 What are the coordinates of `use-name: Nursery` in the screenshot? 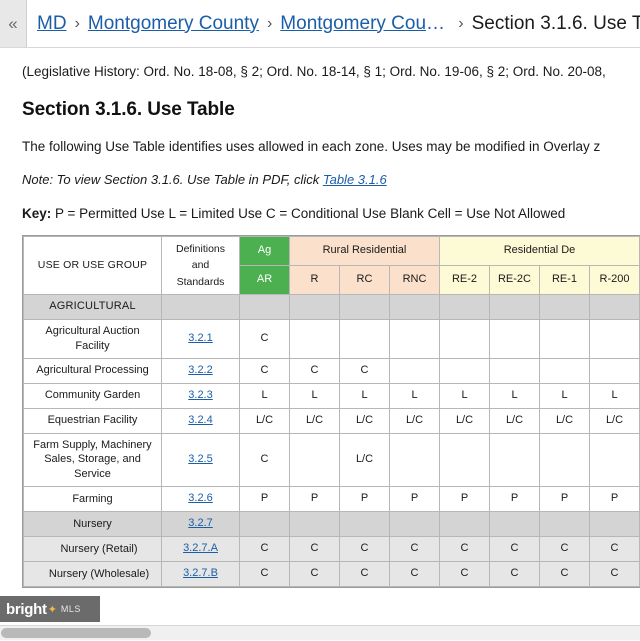 It's located at (92, 524).